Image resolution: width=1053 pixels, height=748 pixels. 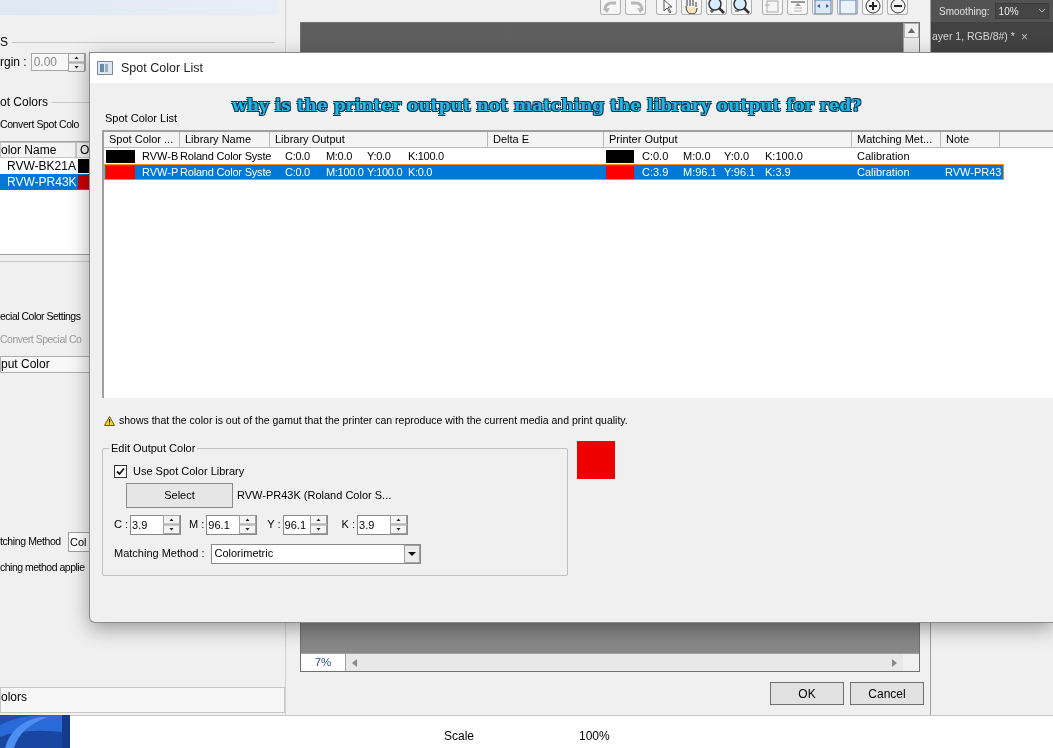 I want to click on table-cell-text: M:100.0, so click(x=345, y=172).